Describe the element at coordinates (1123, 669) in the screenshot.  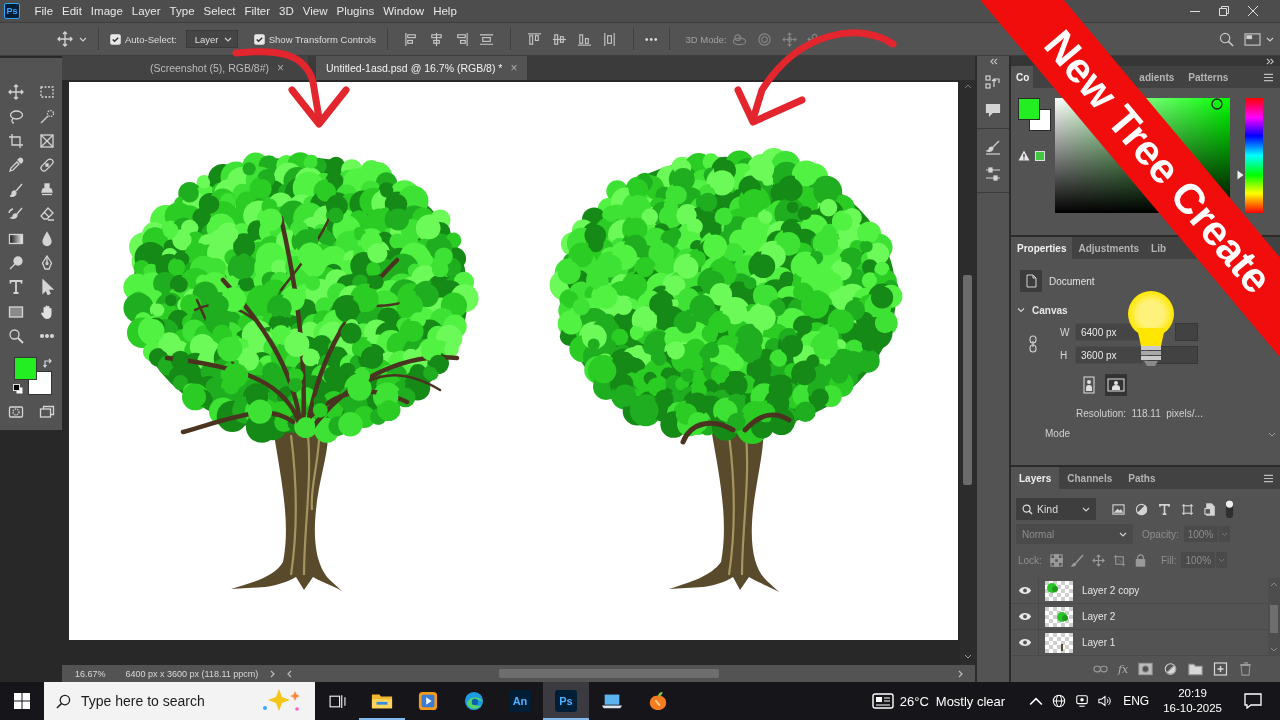
I see `effects-button: fx` at that location.